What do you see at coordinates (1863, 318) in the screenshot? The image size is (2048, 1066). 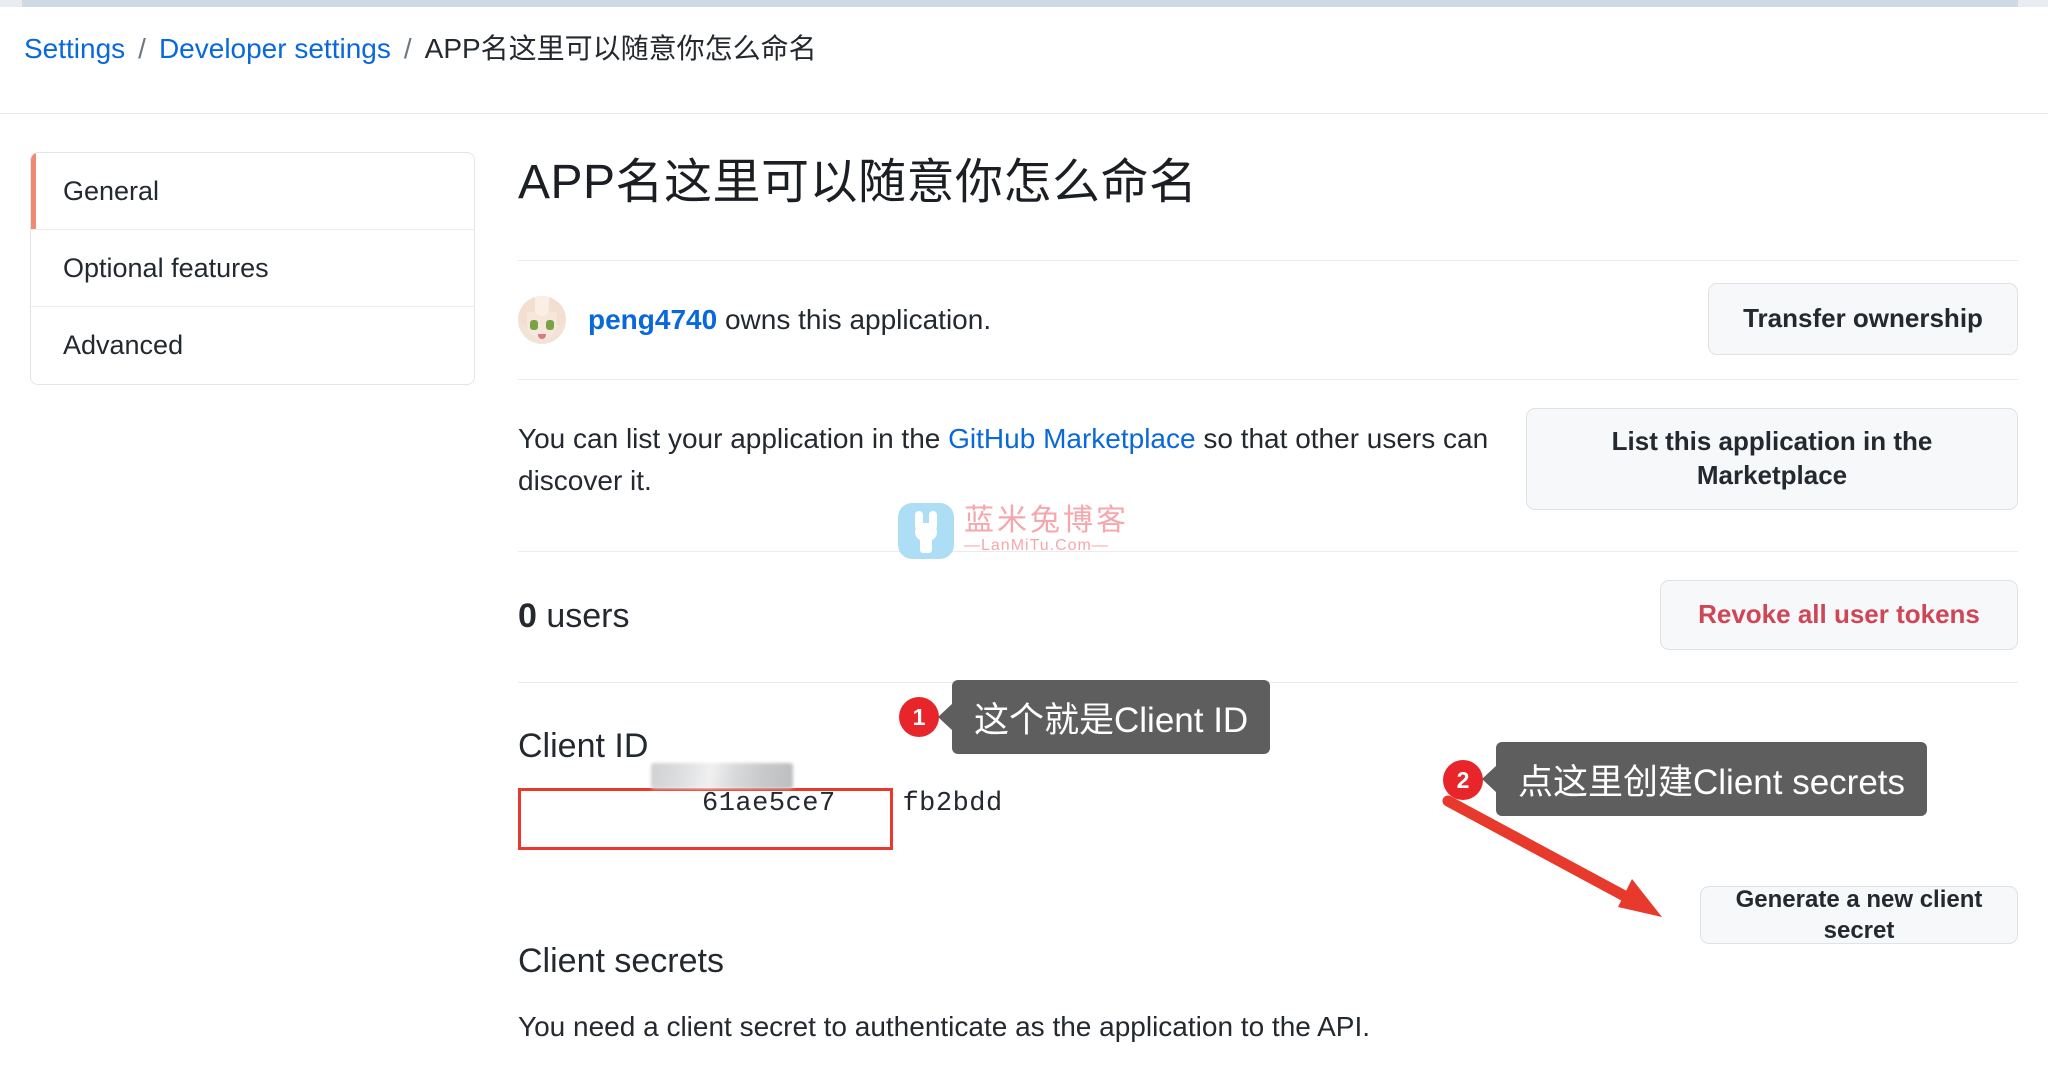 I see `transfer-ownership-button: Transfer ownership` at bounding box center [1863, 318].